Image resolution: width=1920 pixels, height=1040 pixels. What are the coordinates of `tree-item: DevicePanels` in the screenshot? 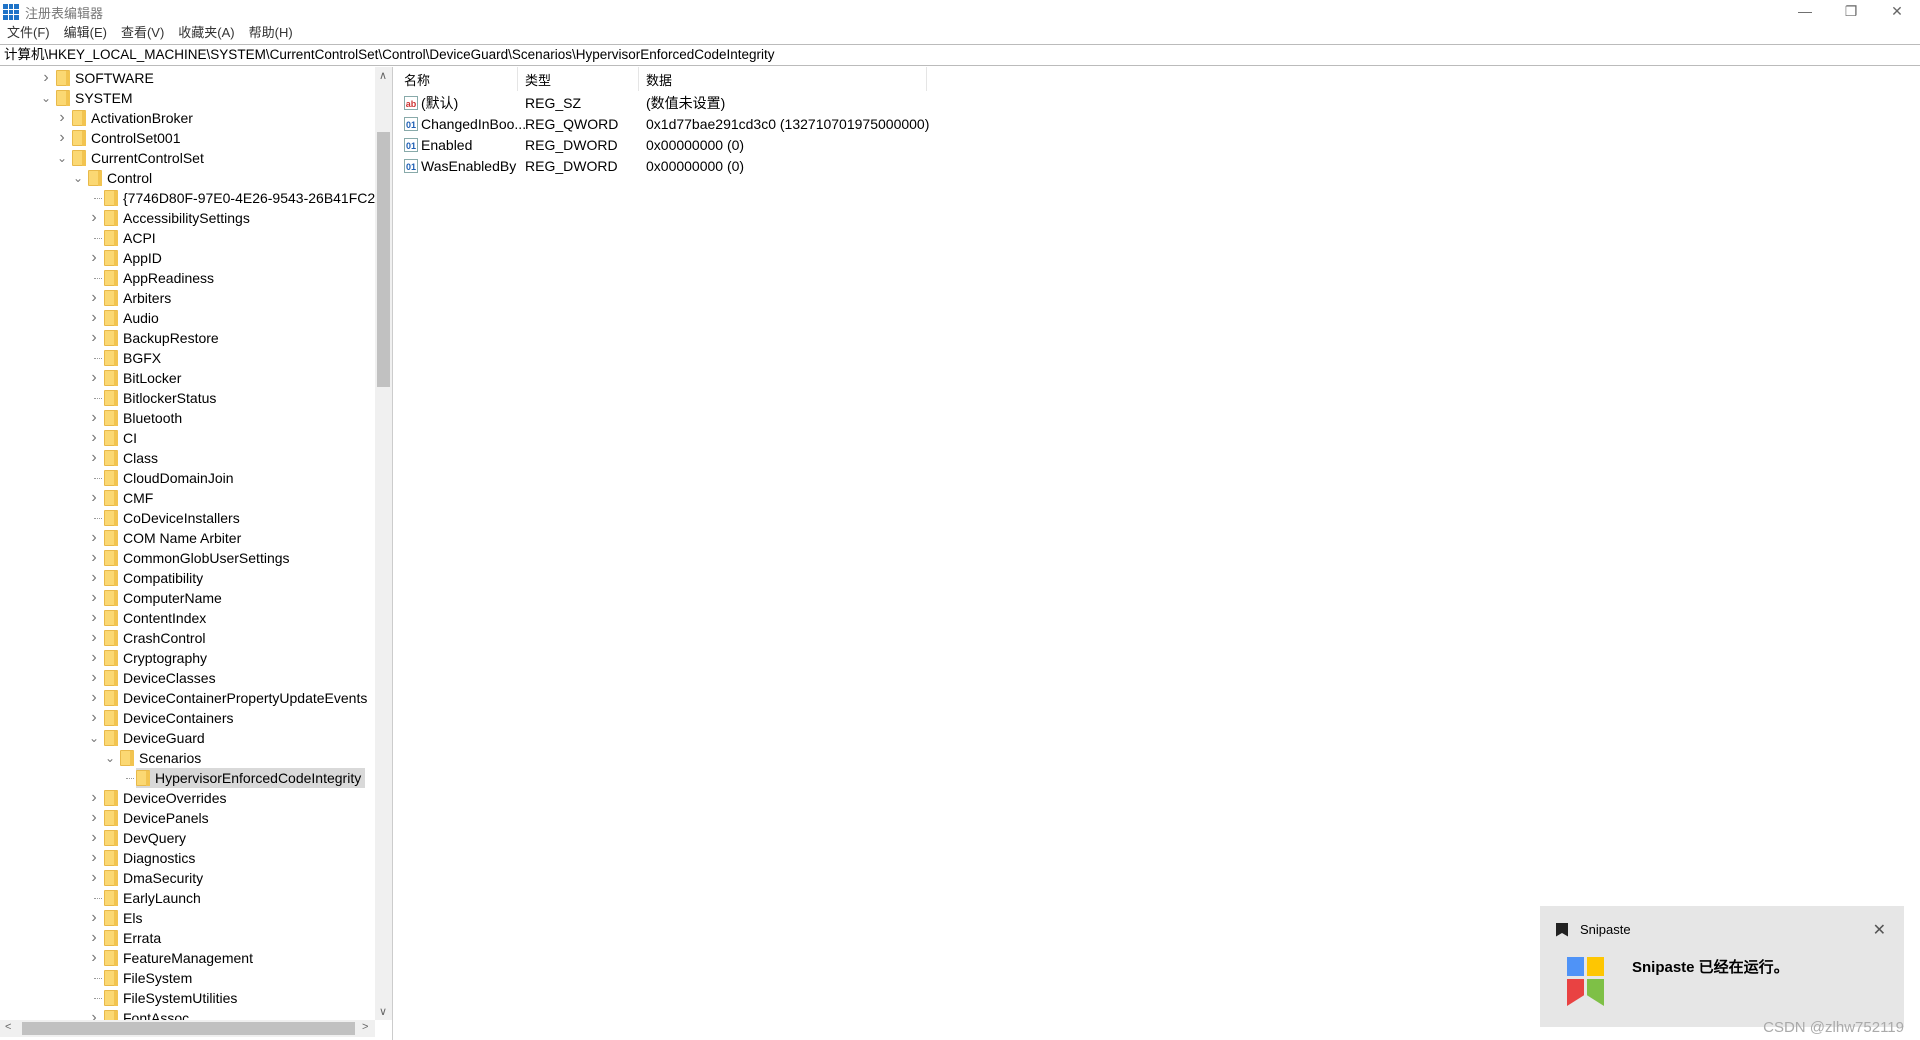 It's located at (156, 818).